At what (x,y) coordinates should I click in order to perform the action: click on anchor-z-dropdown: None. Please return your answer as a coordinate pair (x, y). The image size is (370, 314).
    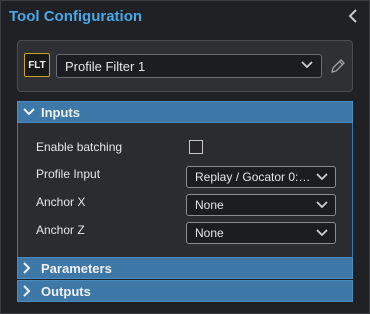
    Looking at the image, I should click on (261, 233).